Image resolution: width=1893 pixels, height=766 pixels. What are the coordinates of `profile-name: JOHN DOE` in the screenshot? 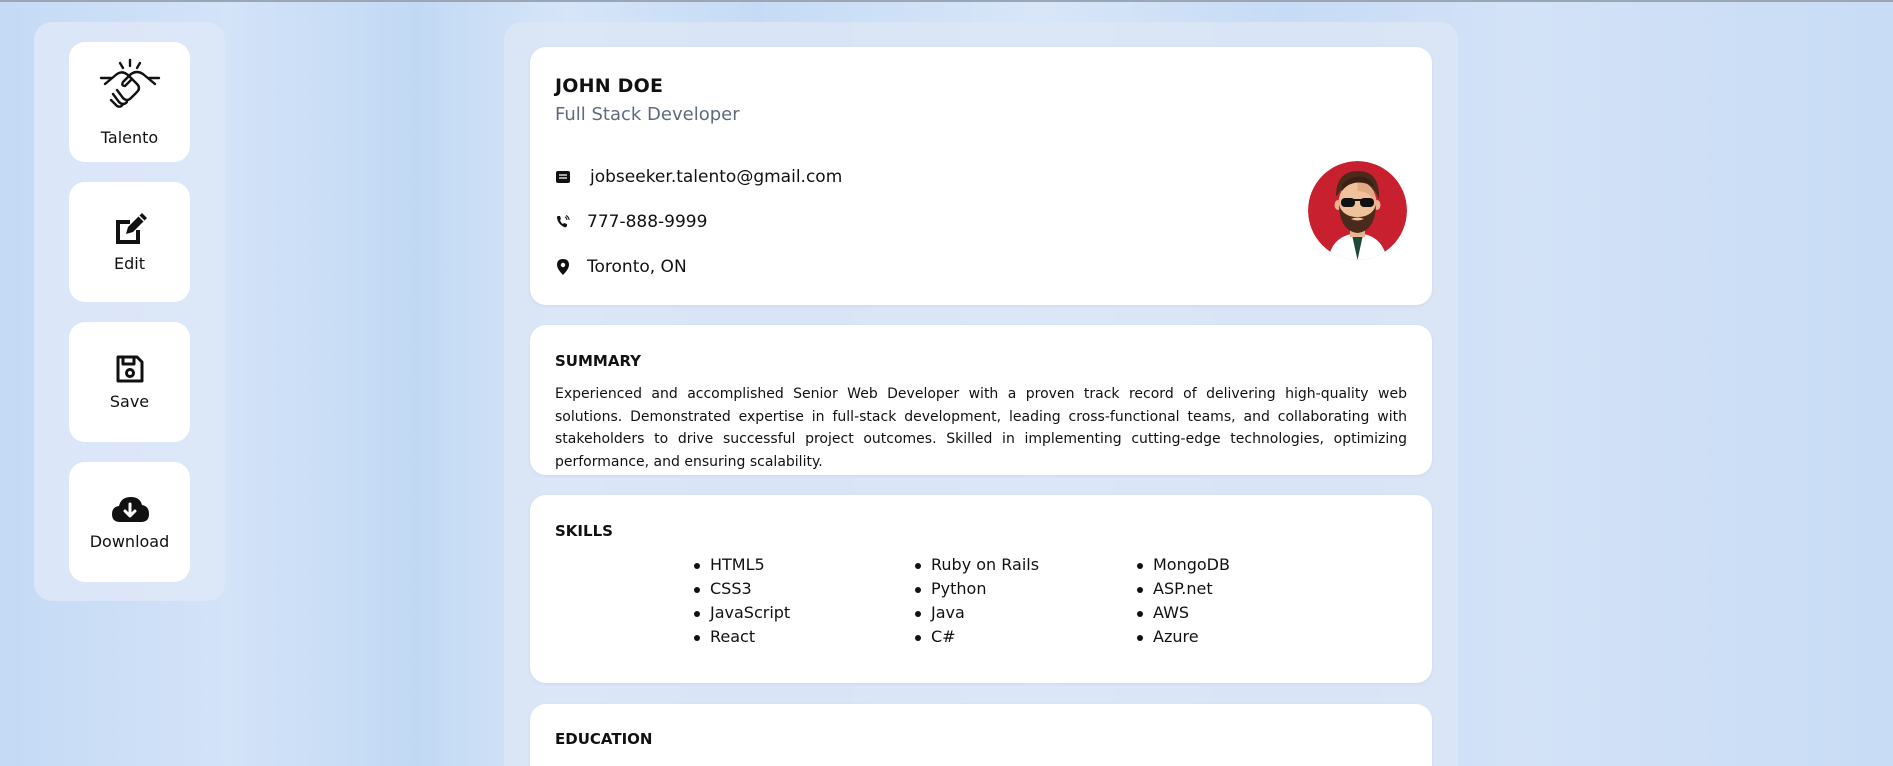 It's located at (609, 86).